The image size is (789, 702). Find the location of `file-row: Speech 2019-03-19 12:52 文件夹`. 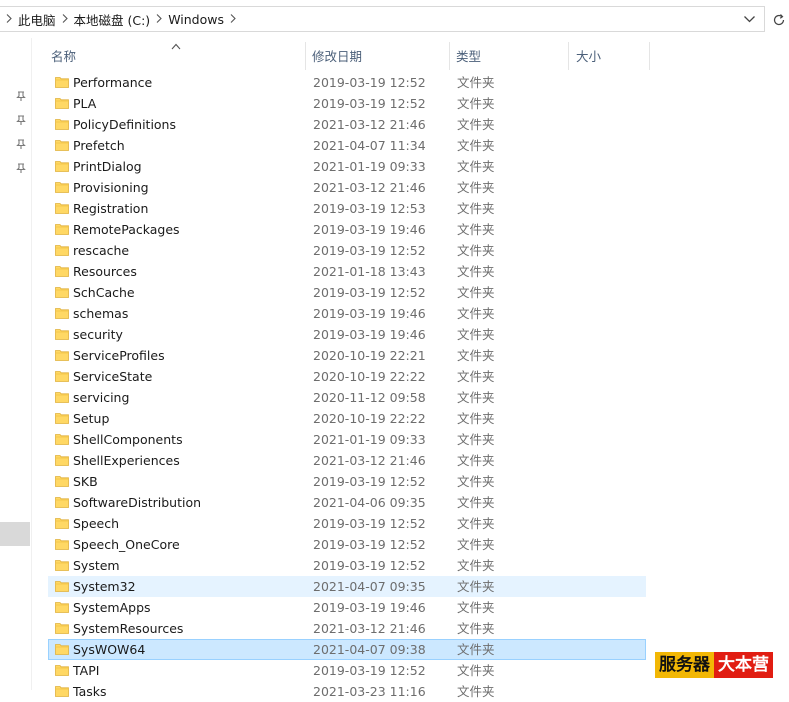

file-row: Speech 2019-03-19 12:52 文件夹 is located at coordinates (347, 523).